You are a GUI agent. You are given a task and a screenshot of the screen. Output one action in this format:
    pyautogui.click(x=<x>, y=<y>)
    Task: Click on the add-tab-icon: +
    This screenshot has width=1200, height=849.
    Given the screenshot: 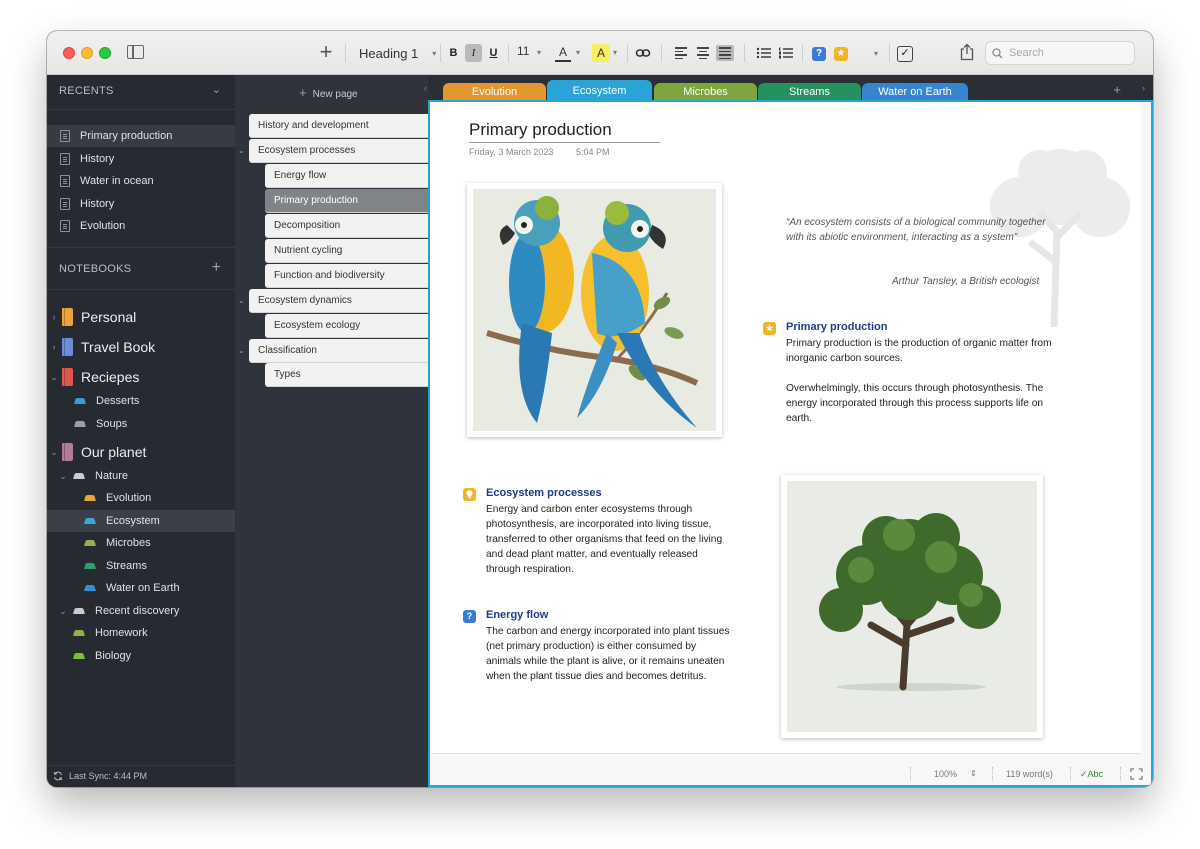 What is the action you would take?
    pyautogui.click(x=1117, y=89)
    